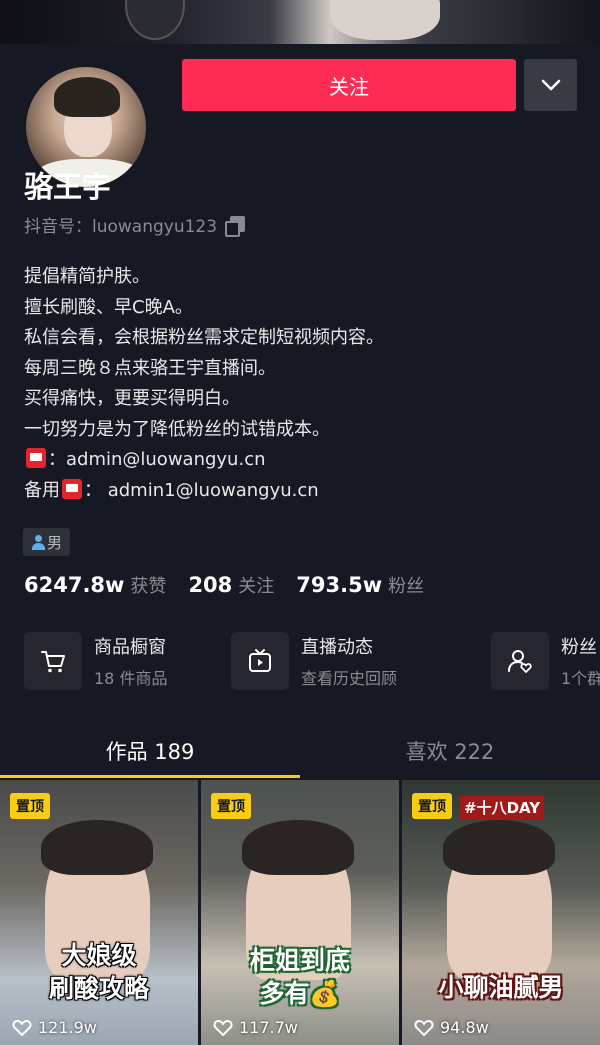 Image resolution: width=600 pixels, height=1045 pixels. Describe the element at coordinates (150, 751) in the screenshot. I see `tab-works: 作品 189` at that location.